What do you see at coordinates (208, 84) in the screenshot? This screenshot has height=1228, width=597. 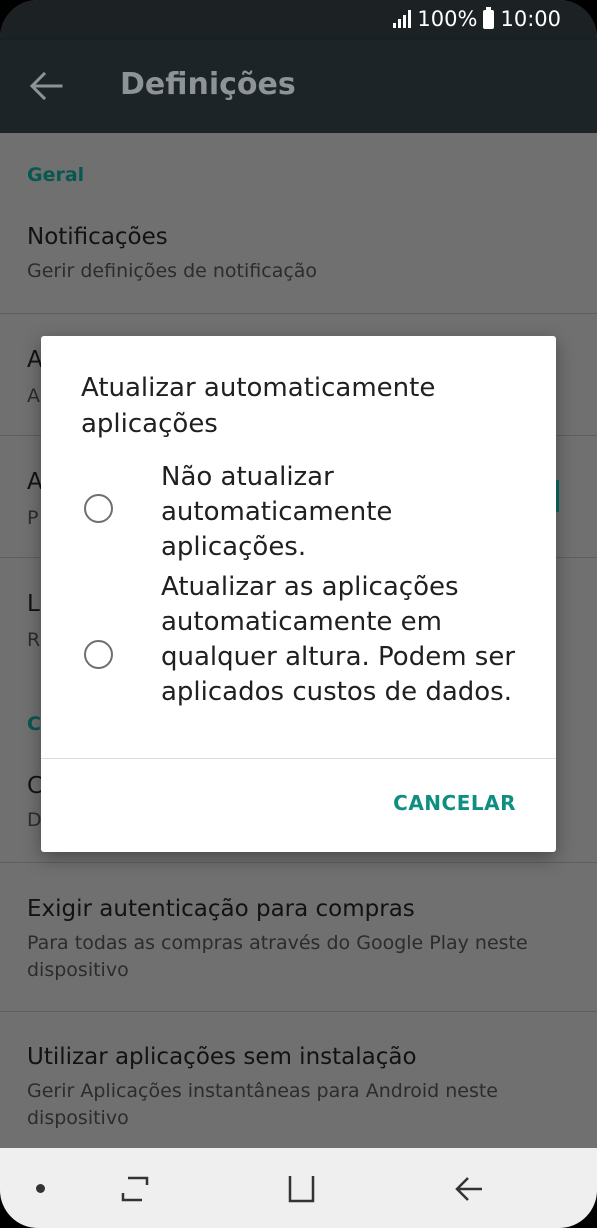 I see `page-title: Definições` at bounding box center [208, 84].